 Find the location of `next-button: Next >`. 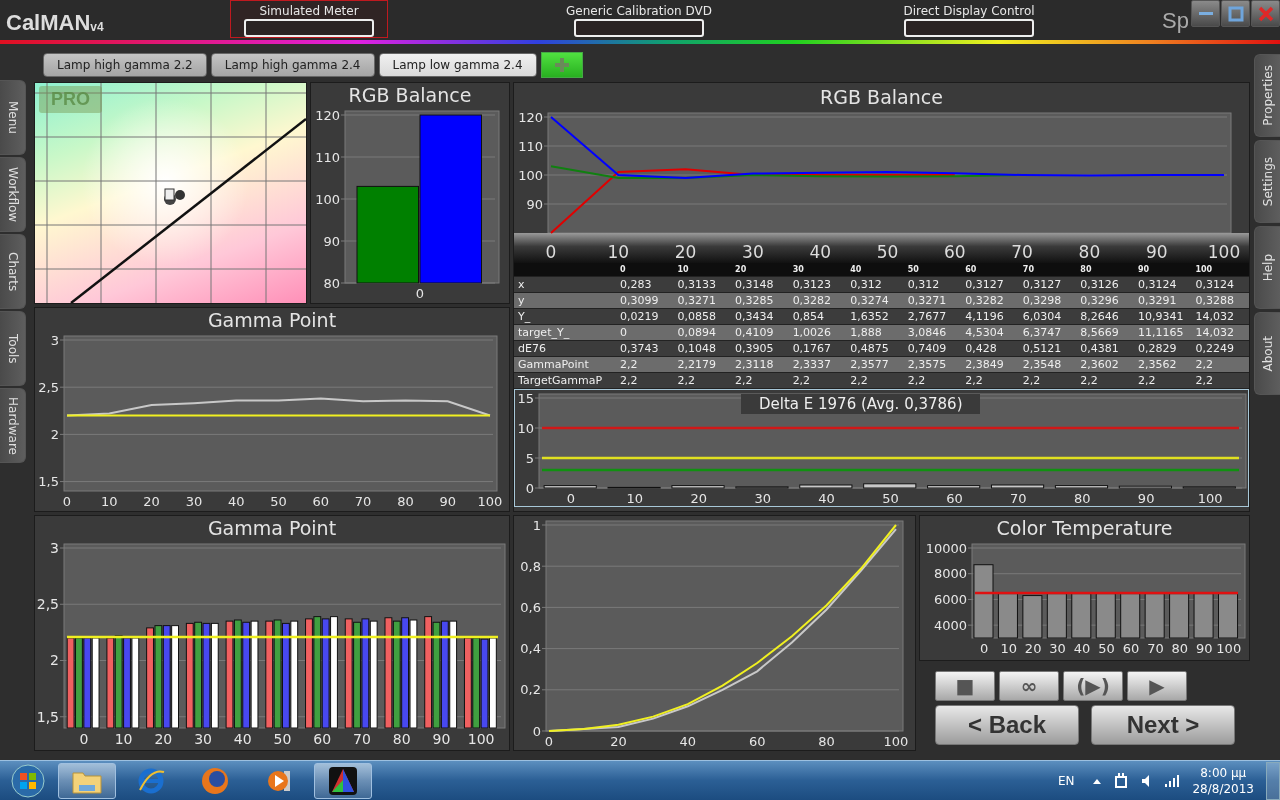

next-button: Next > is located at coordinates (1163, 725).